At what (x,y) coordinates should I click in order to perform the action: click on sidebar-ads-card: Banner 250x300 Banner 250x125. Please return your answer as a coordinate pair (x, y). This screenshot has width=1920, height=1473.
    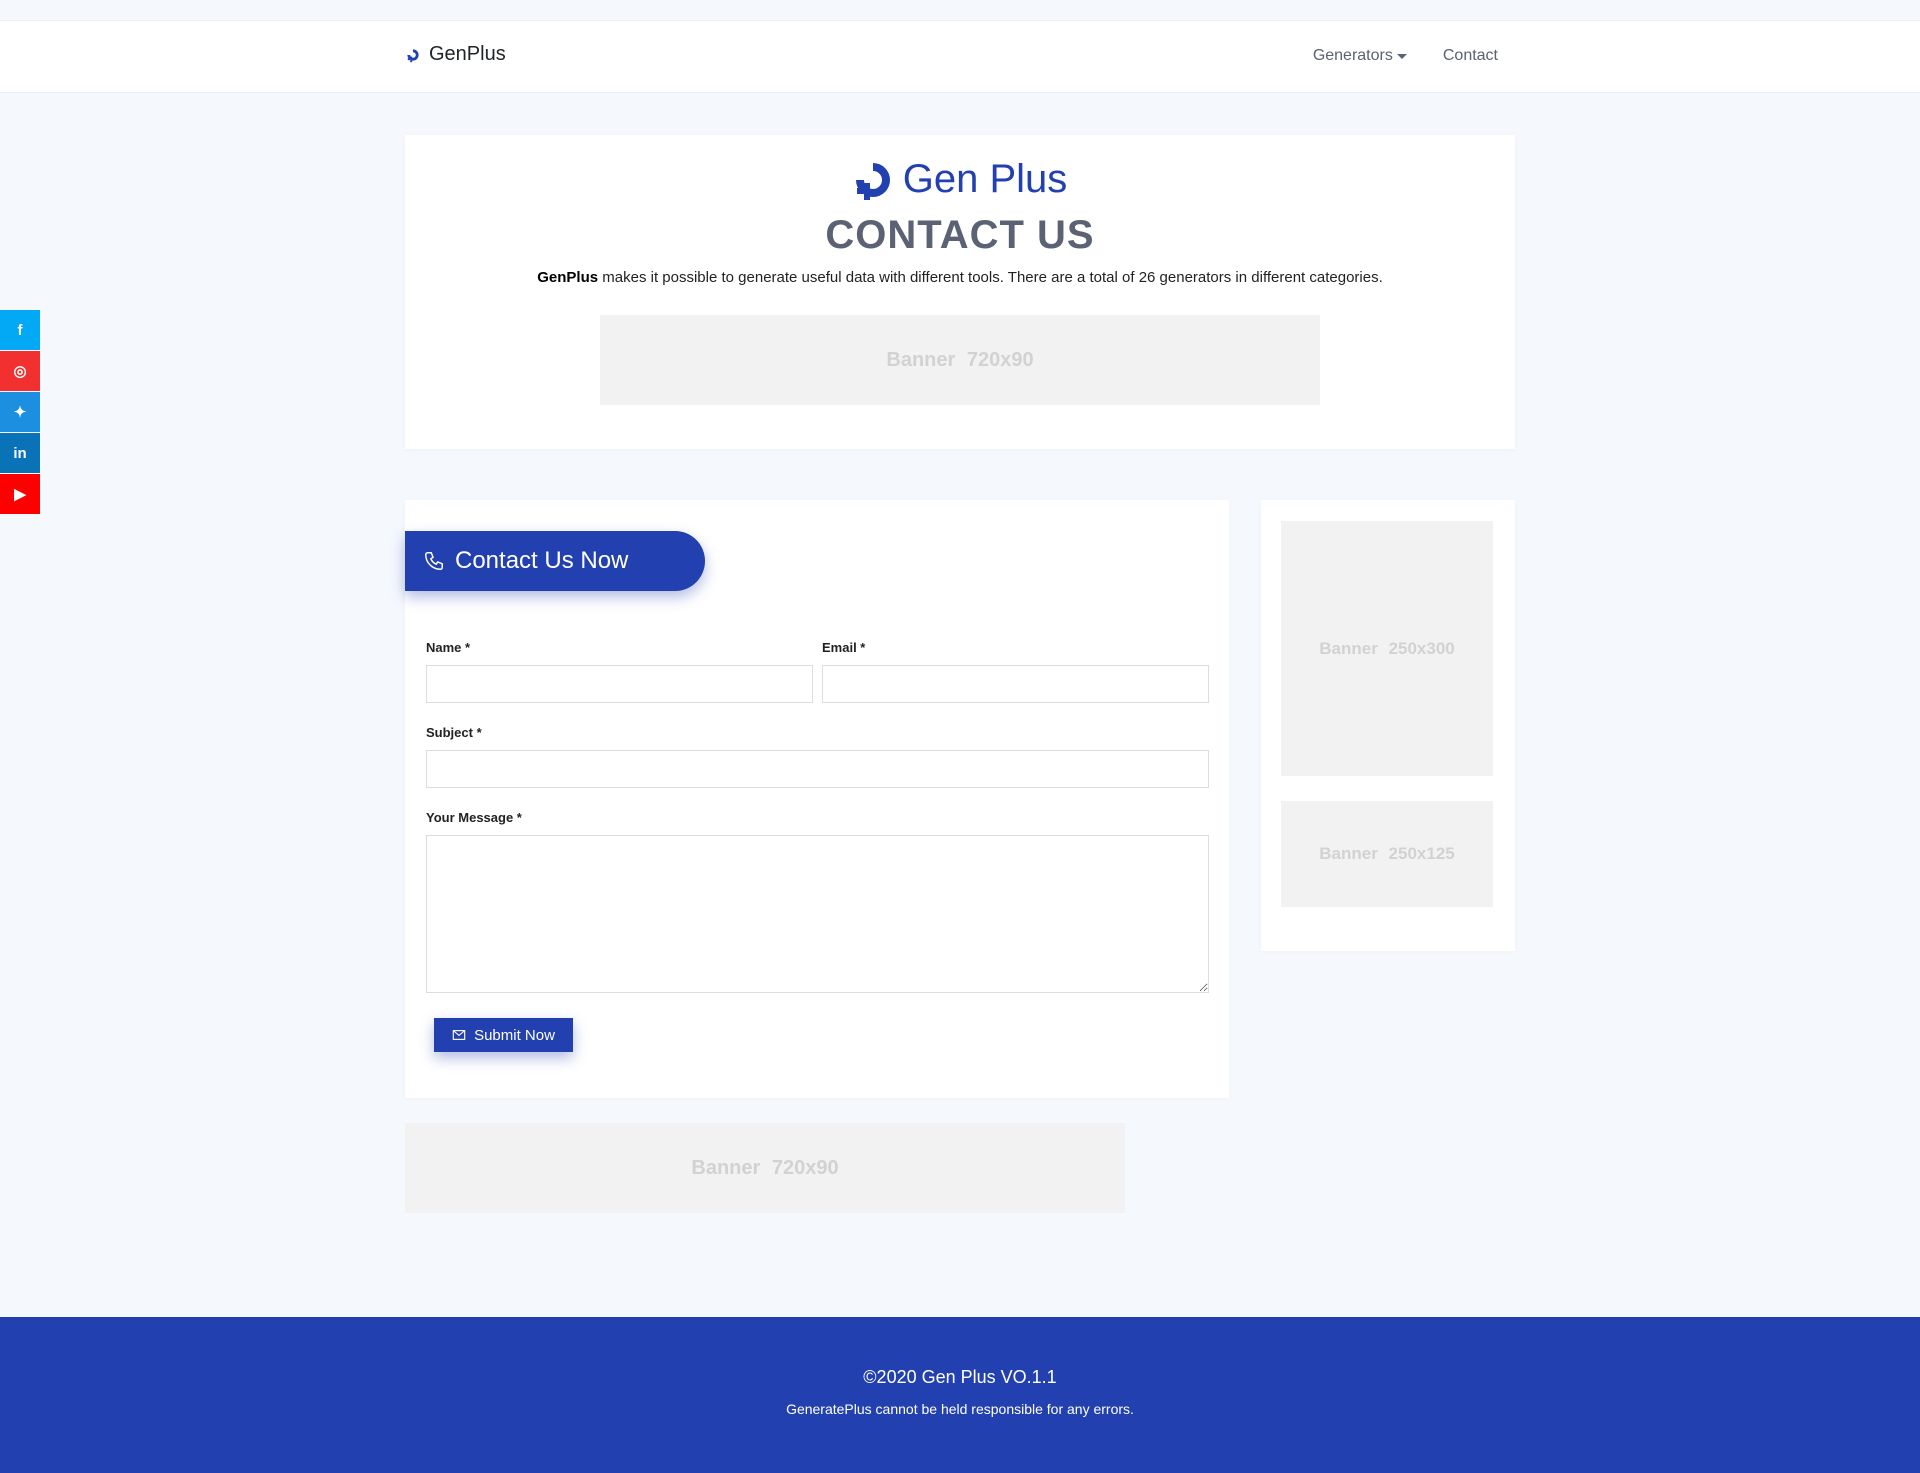
    Looking at the image, I should click on (1388, 725).